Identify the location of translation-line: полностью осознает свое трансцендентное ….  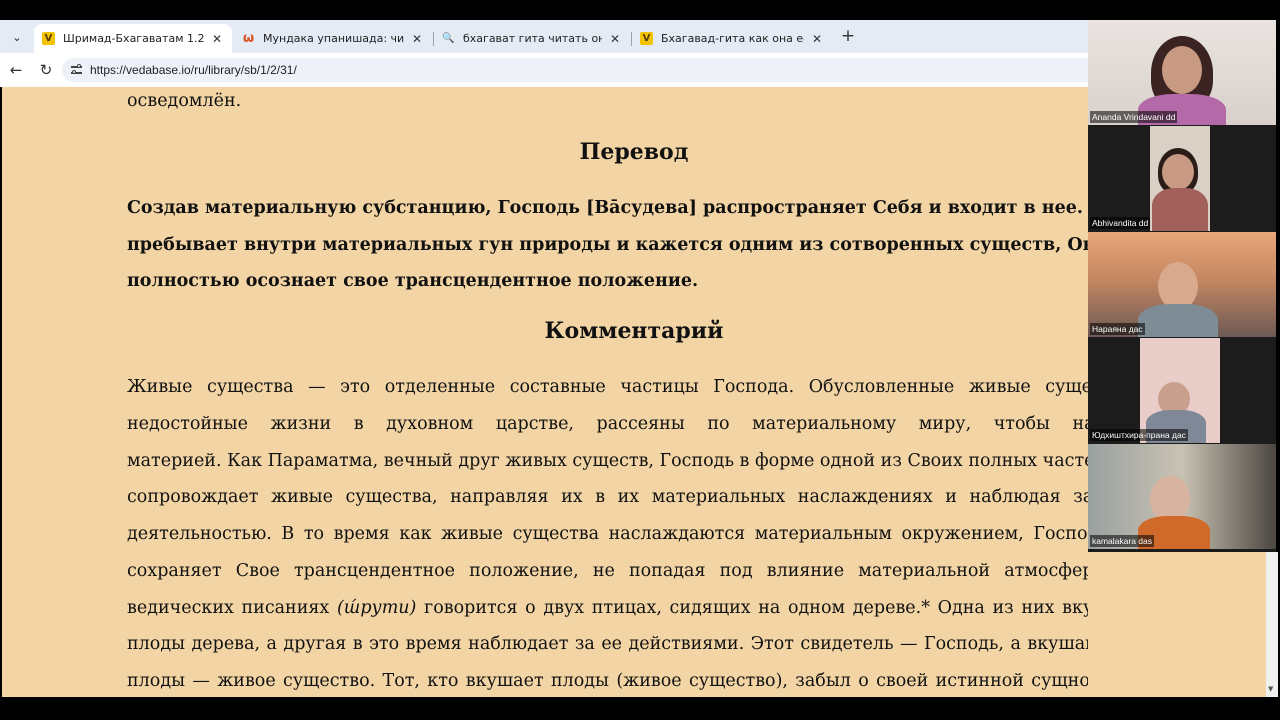
(413, 281).